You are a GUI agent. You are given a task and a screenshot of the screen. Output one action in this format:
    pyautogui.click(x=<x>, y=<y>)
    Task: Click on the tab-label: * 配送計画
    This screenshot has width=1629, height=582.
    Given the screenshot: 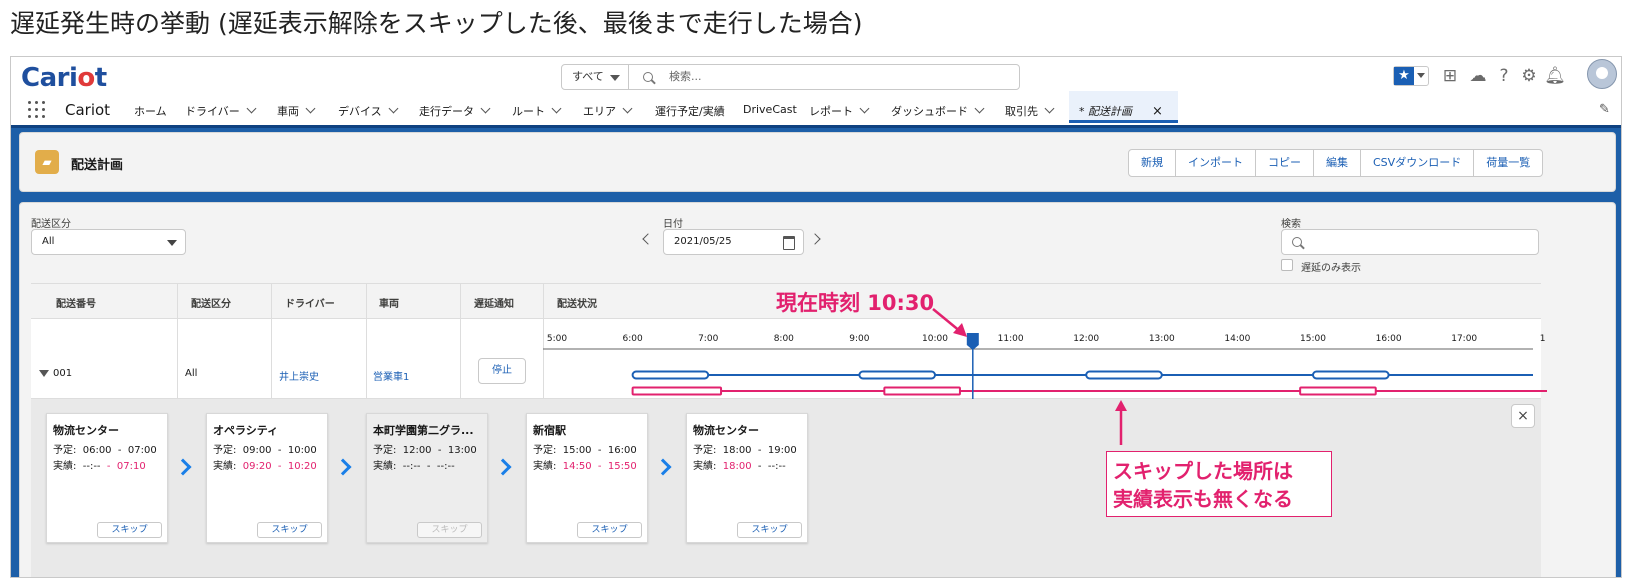 What is the action you would take?
    pyautogui.click(x=1105, y=111)
    